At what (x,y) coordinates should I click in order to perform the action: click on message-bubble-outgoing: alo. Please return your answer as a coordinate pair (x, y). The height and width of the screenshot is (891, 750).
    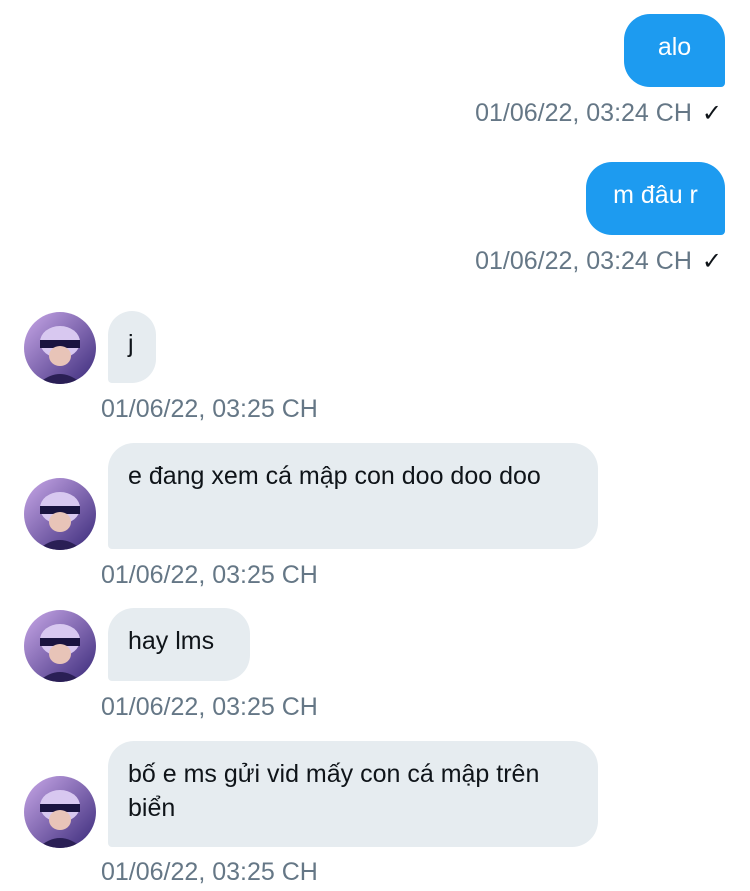
    Looking at the image, I should click on (674, 50).